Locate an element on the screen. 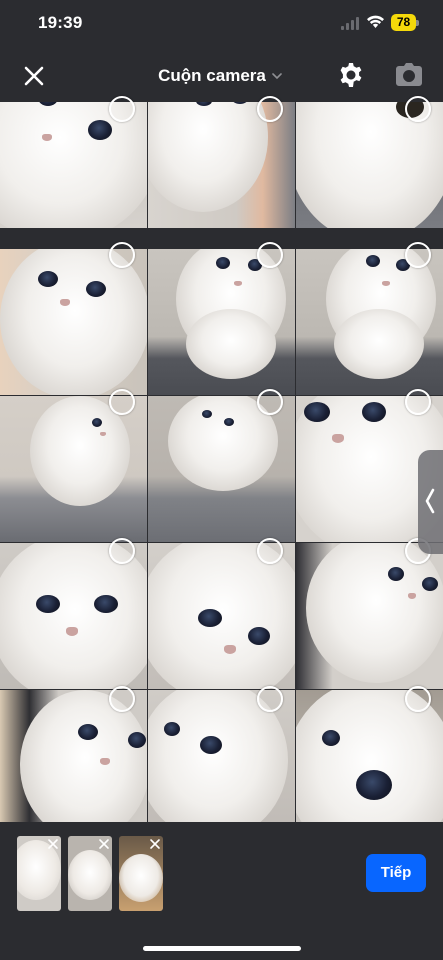 This screenshot has height=960, width=443. battery-level: 78 is located at coordinates (403, 22).